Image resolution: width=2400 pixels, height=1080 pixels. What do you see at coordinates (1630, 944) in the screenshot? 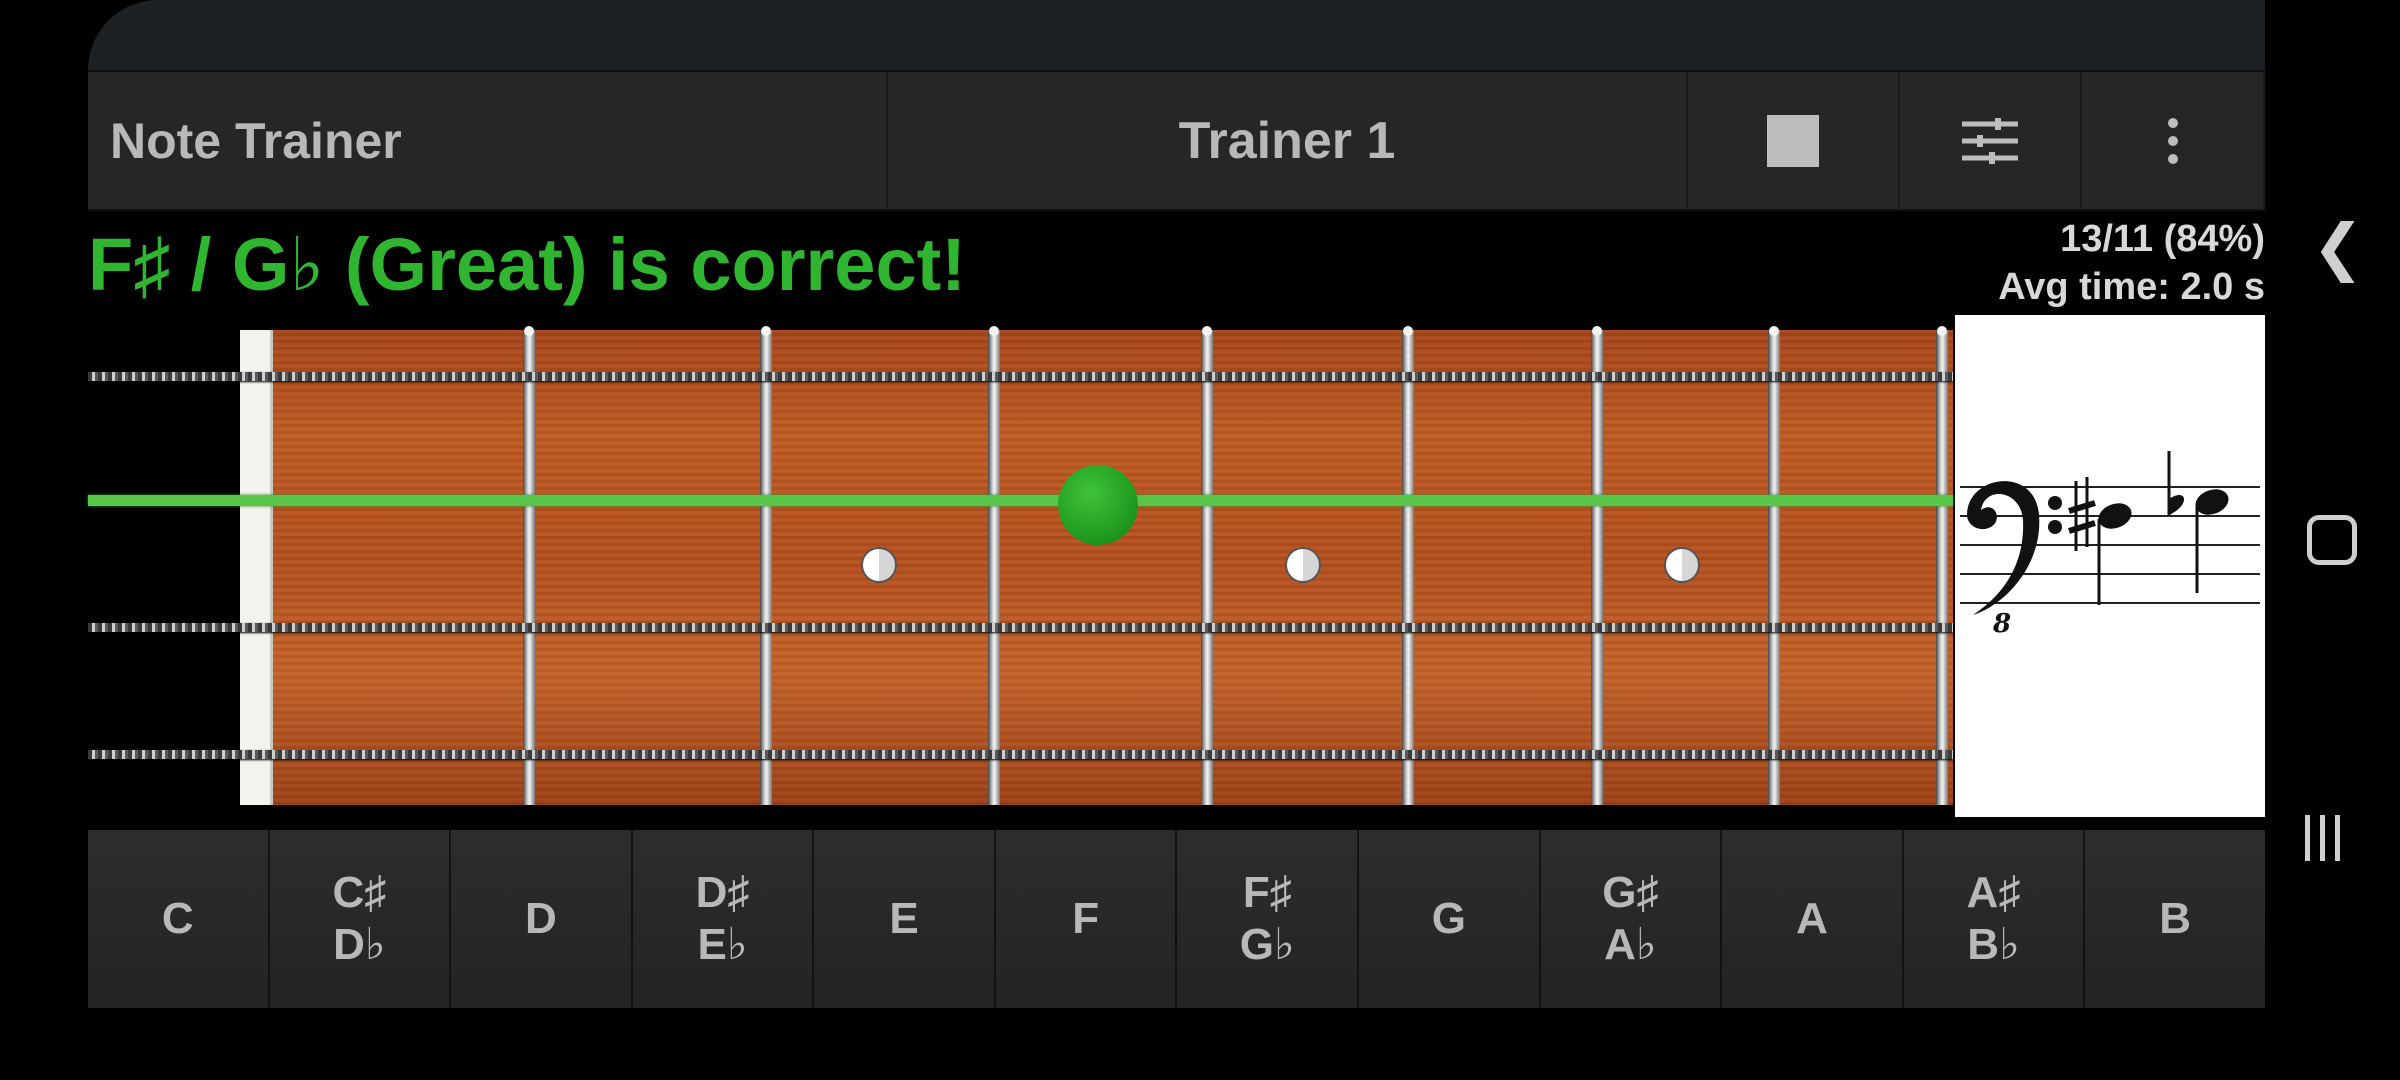
I see `note-label-alt: A♭` at bounding box center [1630, 944].